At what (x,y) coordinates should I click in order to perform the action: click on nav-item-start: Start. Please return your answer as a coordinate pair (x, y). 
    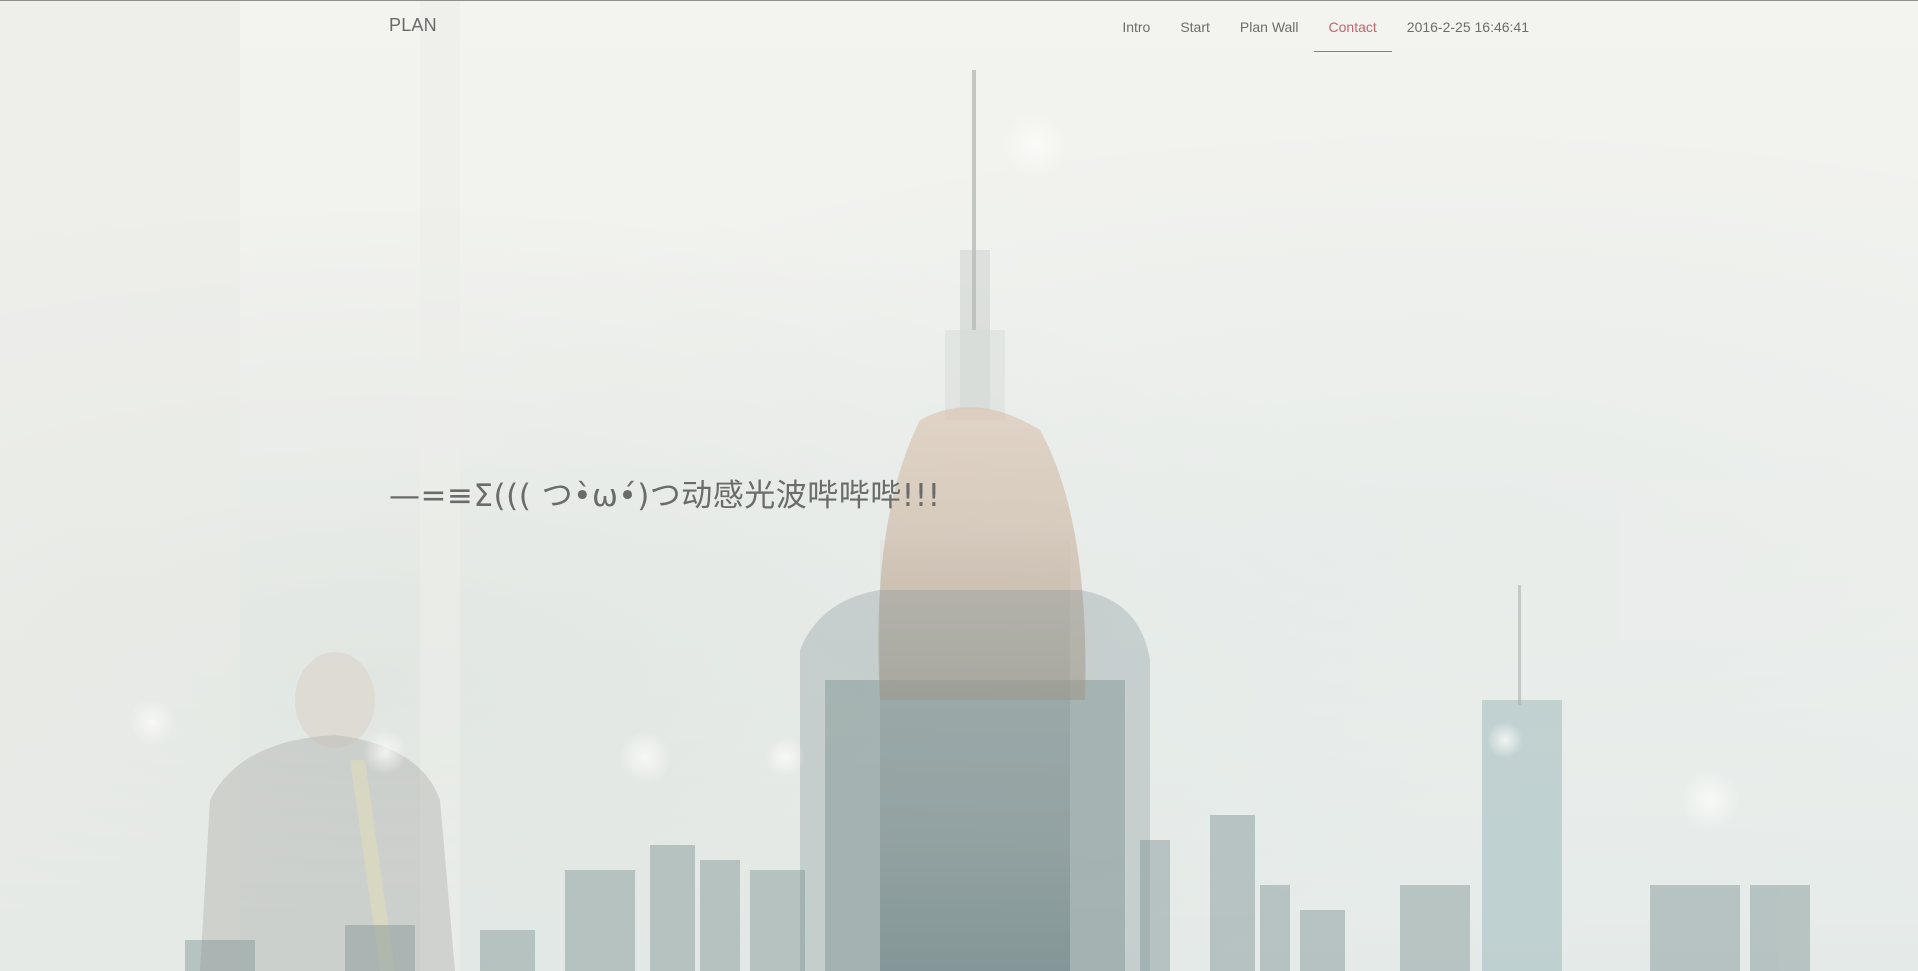
    Looking at the image, I should click on (1195, 26).